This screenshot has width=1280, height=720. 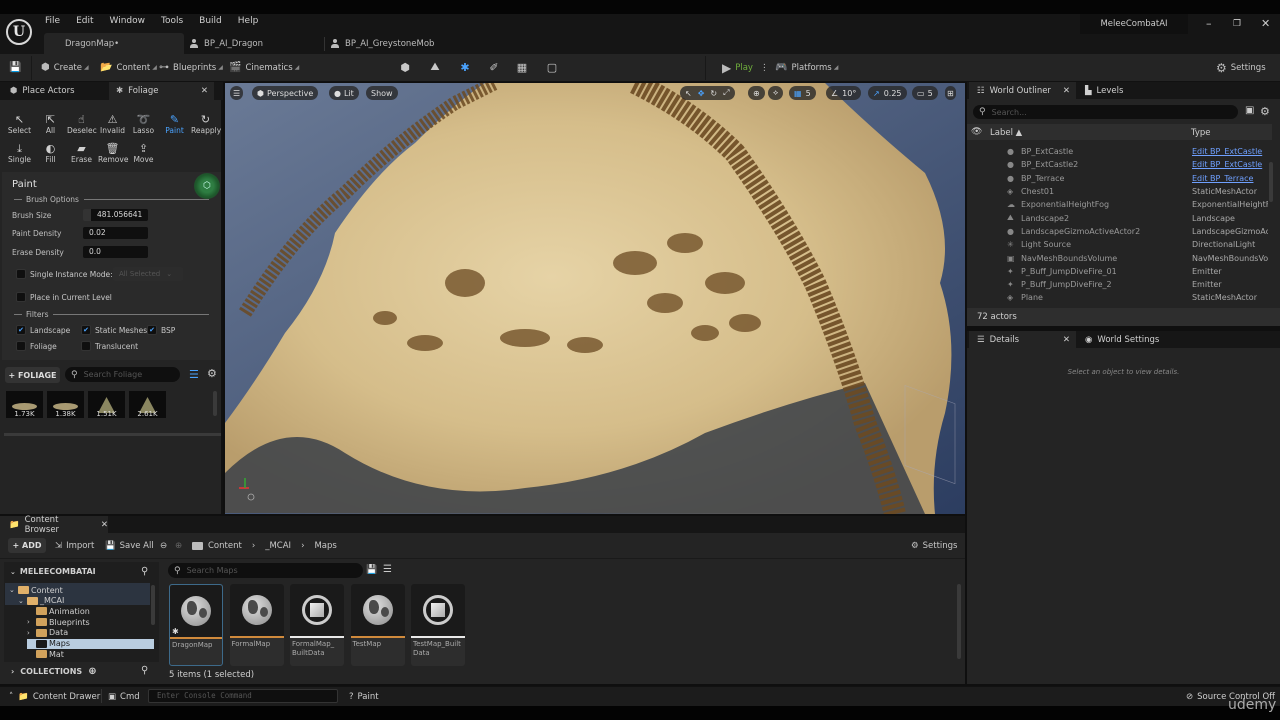 What do you see at coordinates (1241, 67) in the screenshot?
I see `settings-button: ⚙ Settings` at bounding box center [1241, 67].